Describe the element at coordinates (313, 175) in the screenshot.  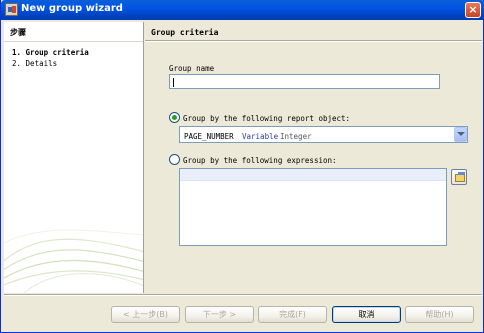
I see `expression-current-line` at that location.